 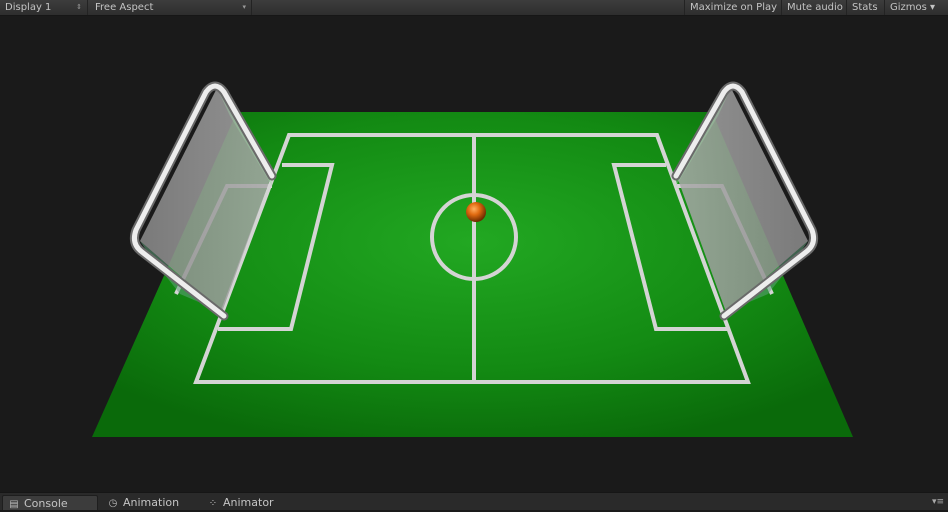 I want to click on aspect-dropdown-arrow-icon: ▾, so click(x=244, y=7).